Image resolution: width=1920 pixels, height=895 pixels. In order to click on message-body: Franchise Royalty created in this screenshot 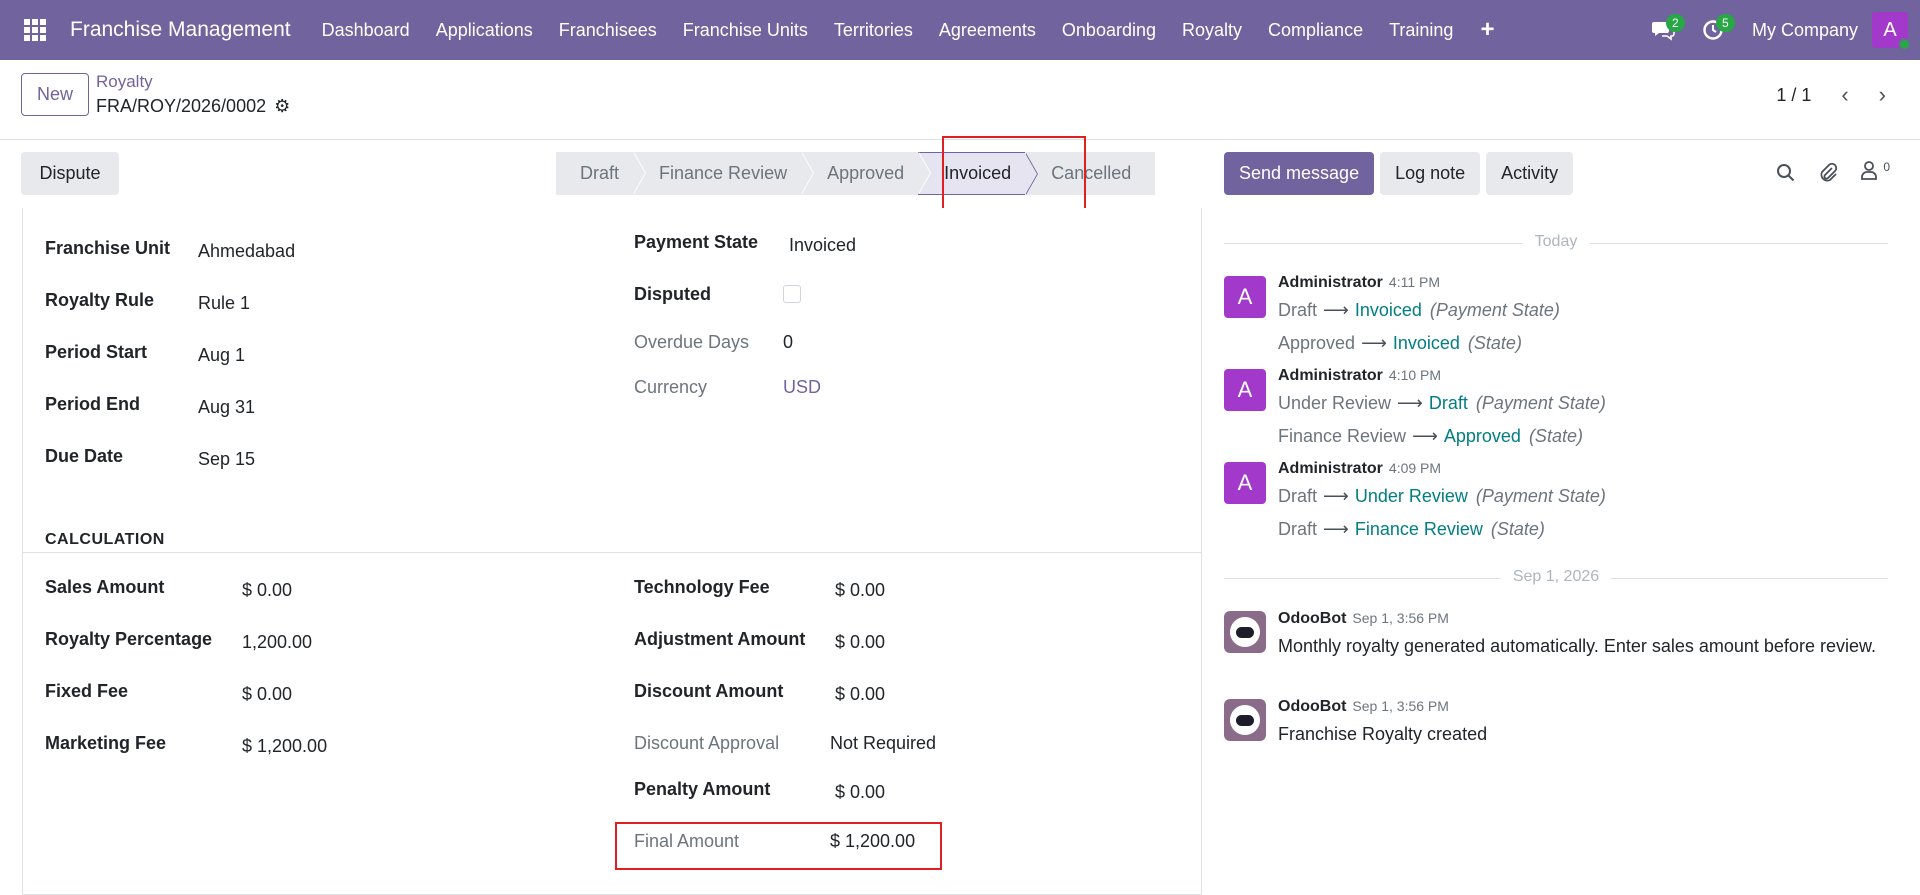, I will do `click(1383, 734)`.